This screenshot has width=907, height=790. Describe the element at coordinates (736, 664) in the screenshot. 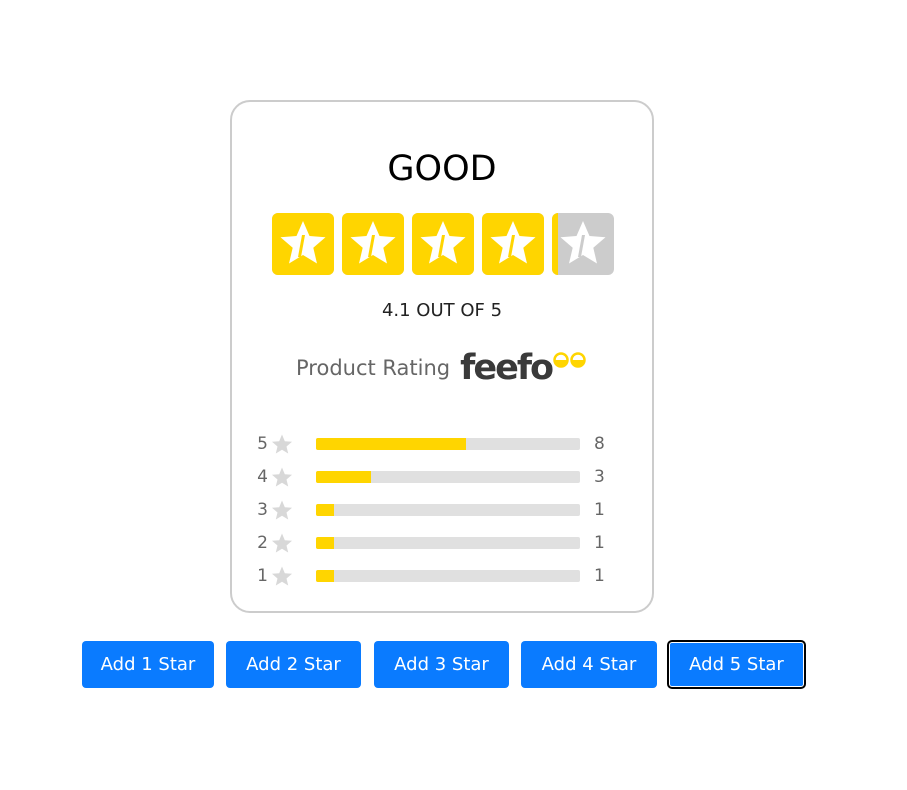

I see `add-5-star-button: Add 5 Star` at that location.